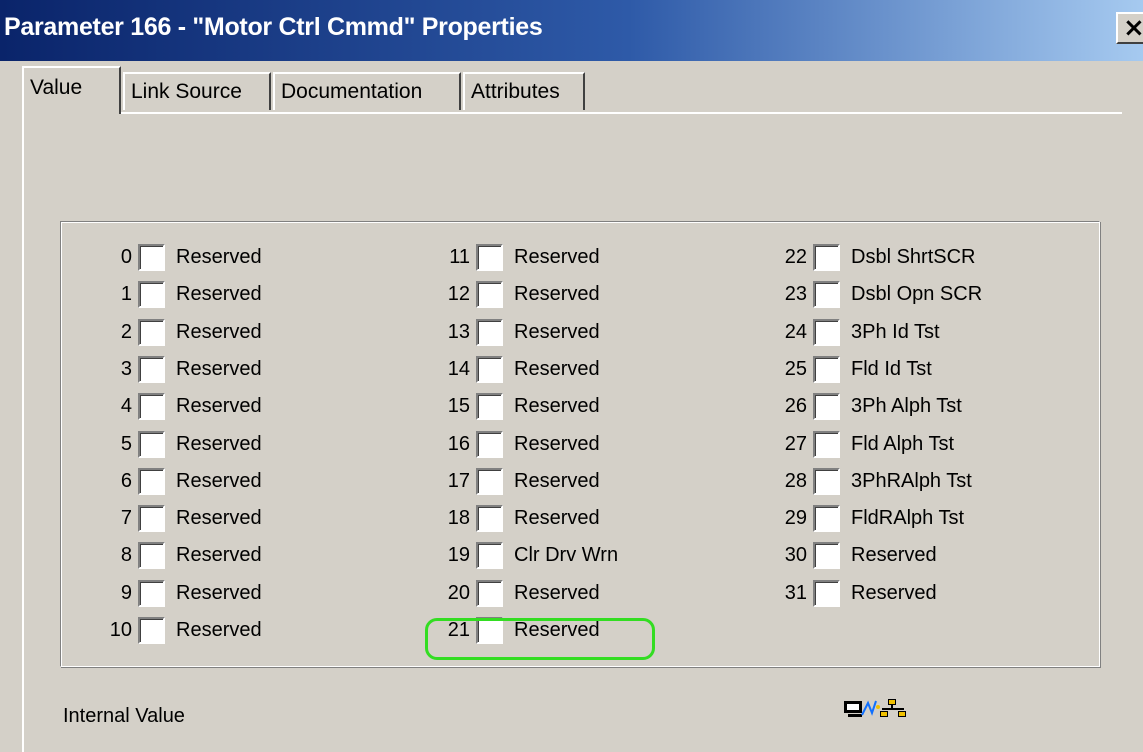  I want to click on tab-documentation-label: Documentation, so click(352, 91).